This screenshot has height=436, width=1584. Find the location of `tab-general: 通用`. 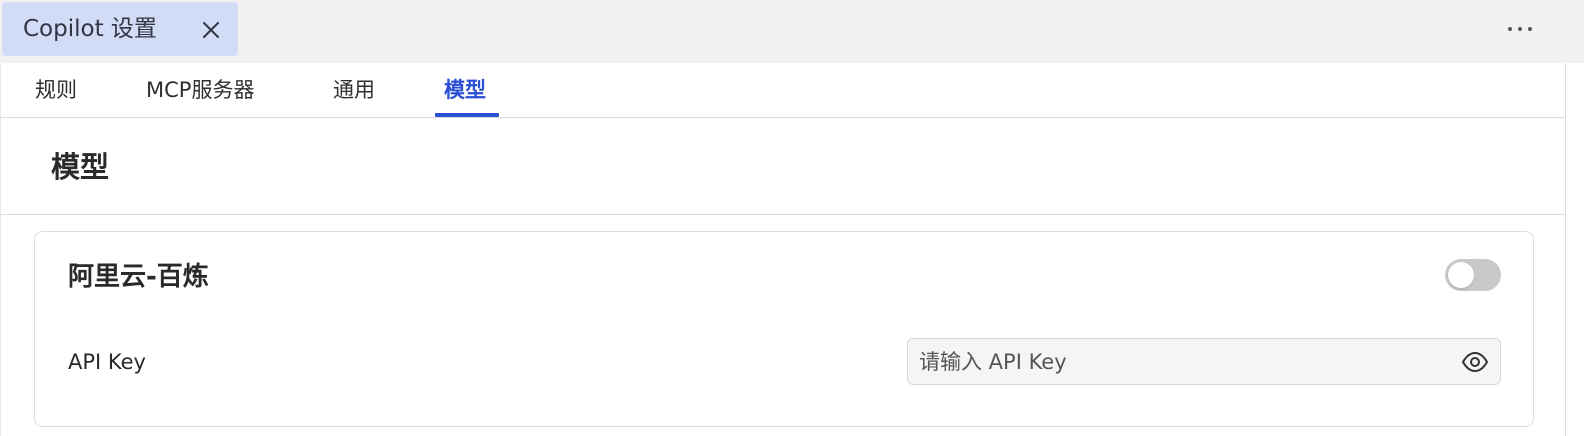

tab-general: 通用 is located at coordinates (354, 90).